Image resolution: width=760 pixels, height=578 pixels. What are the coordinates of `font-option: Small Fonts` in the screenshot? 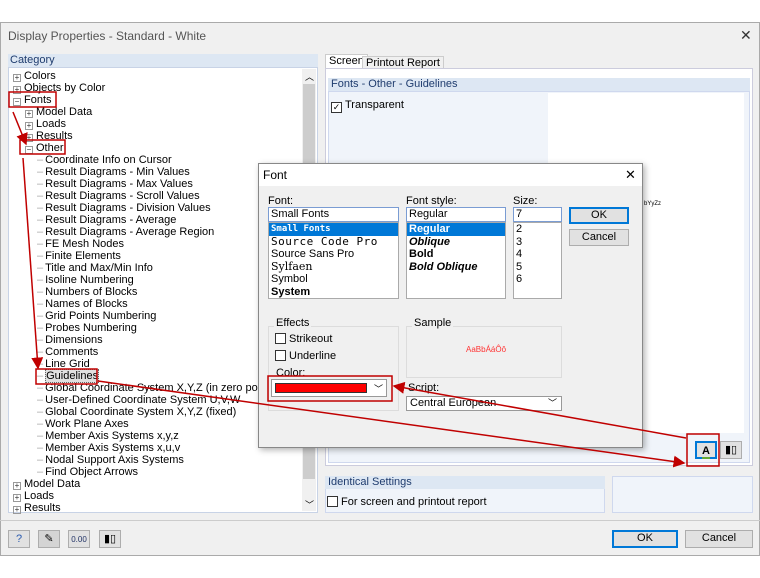 It's located at (333, 229).